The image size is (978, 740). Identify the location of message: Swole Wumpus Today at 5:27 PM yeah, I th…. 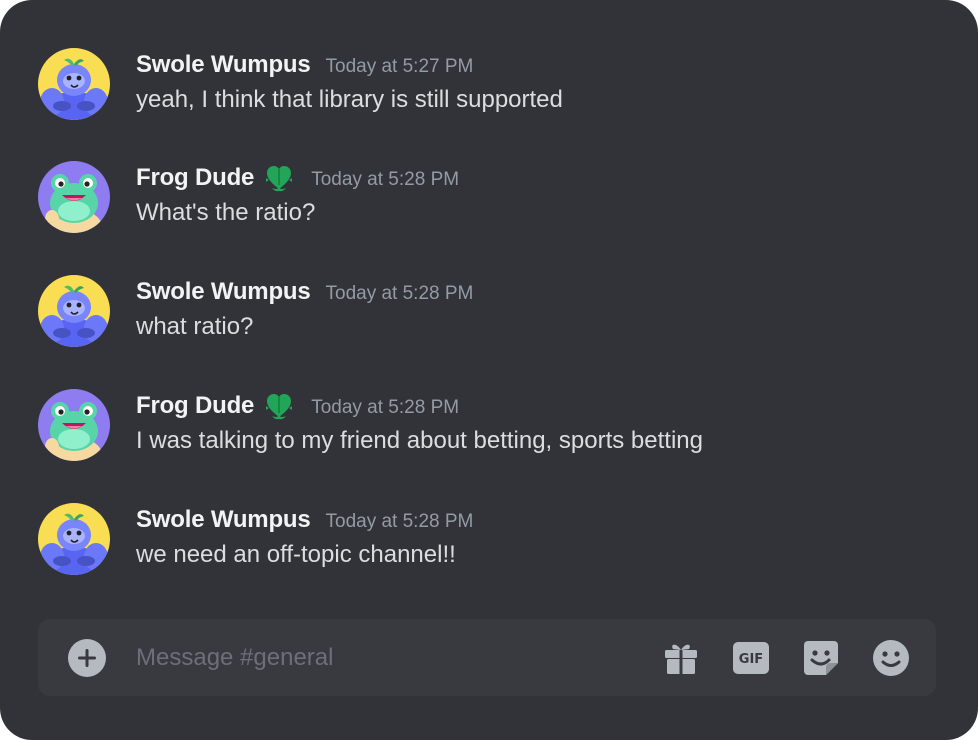
(488, 84).